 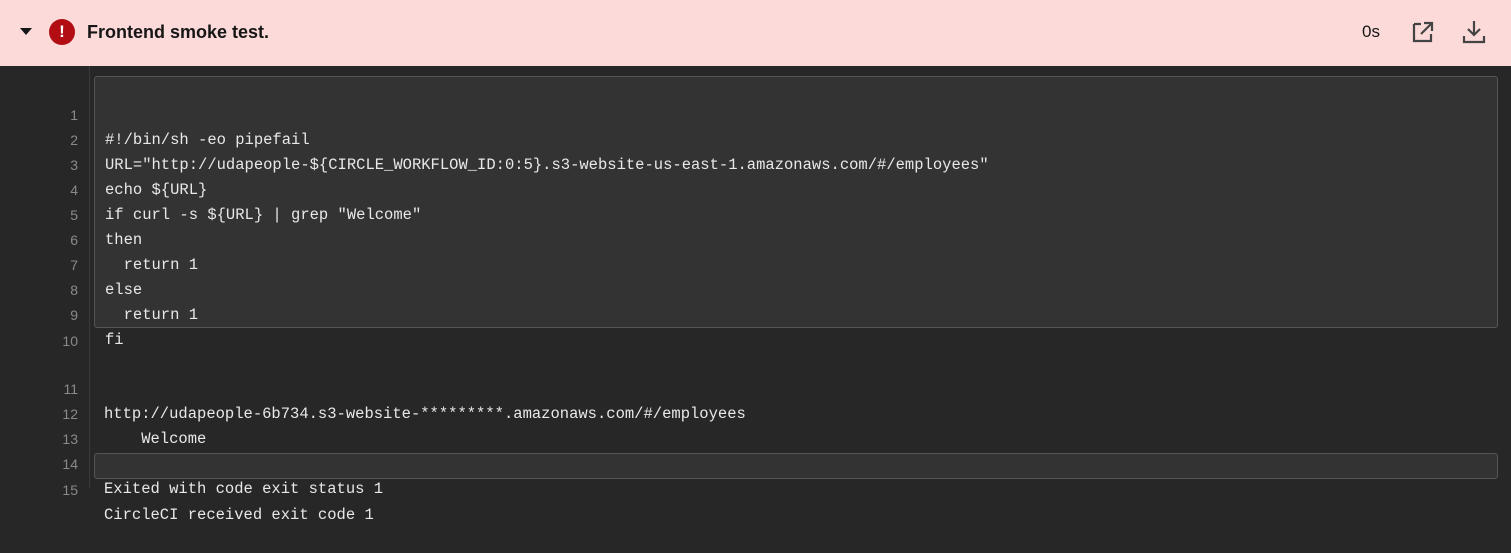 What do you see at coordinates (1371, 31) in the screenshot?
I see `step-duration: 0s` at bounding box center [1371, 31].